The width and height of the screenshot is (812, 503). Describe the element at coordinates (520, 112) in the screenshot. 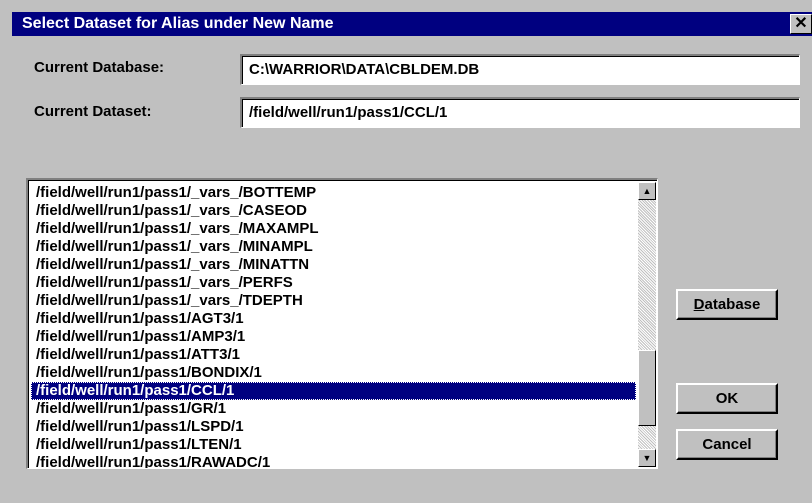

I see `current-dataset-field: /field/well/run1/pass1/CCL/1` at that location.